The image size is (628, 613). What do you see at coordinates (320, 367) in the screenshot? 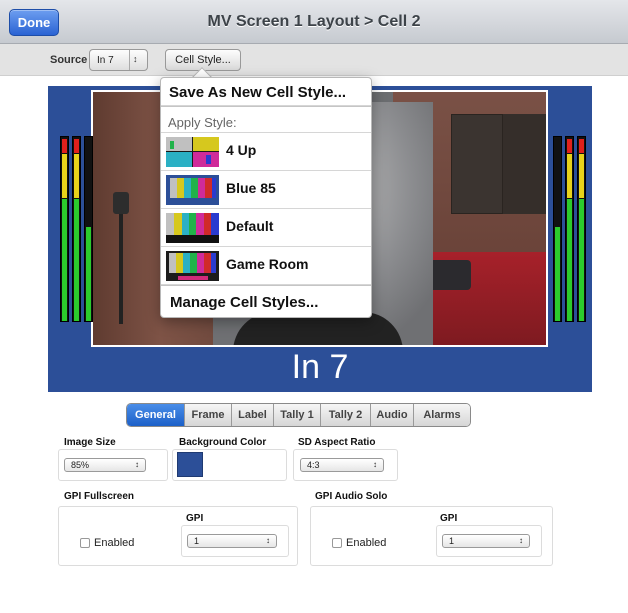
I see `cell-label: In 7` at bounding box center [320, 367].